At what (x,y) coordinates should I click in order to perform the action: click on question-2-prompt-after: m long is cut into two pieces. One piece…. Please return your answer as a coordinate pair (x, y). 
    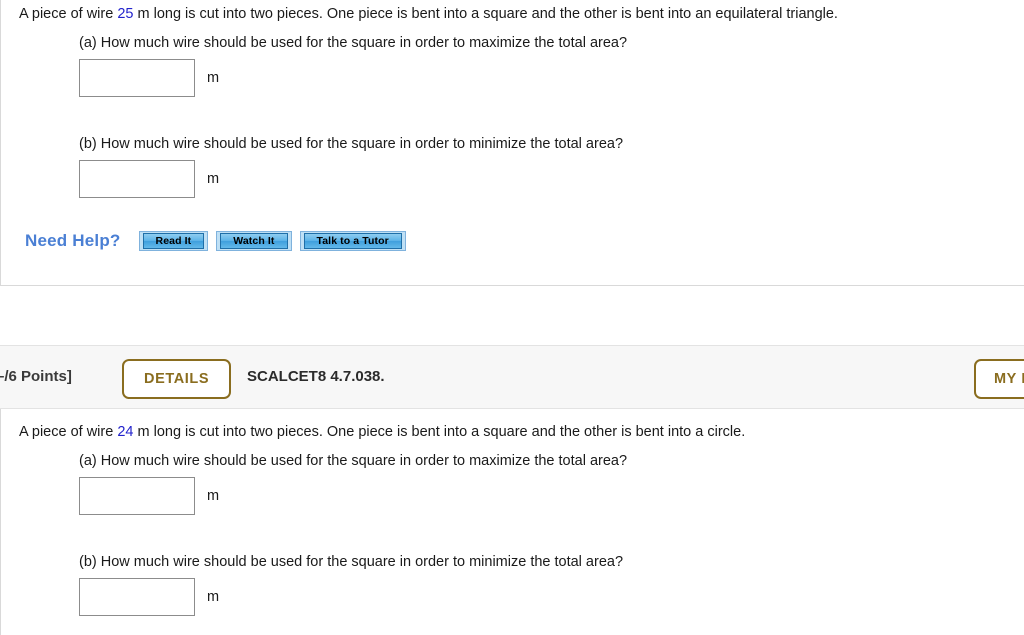
    Looking at the image, I should click on (439, 432).